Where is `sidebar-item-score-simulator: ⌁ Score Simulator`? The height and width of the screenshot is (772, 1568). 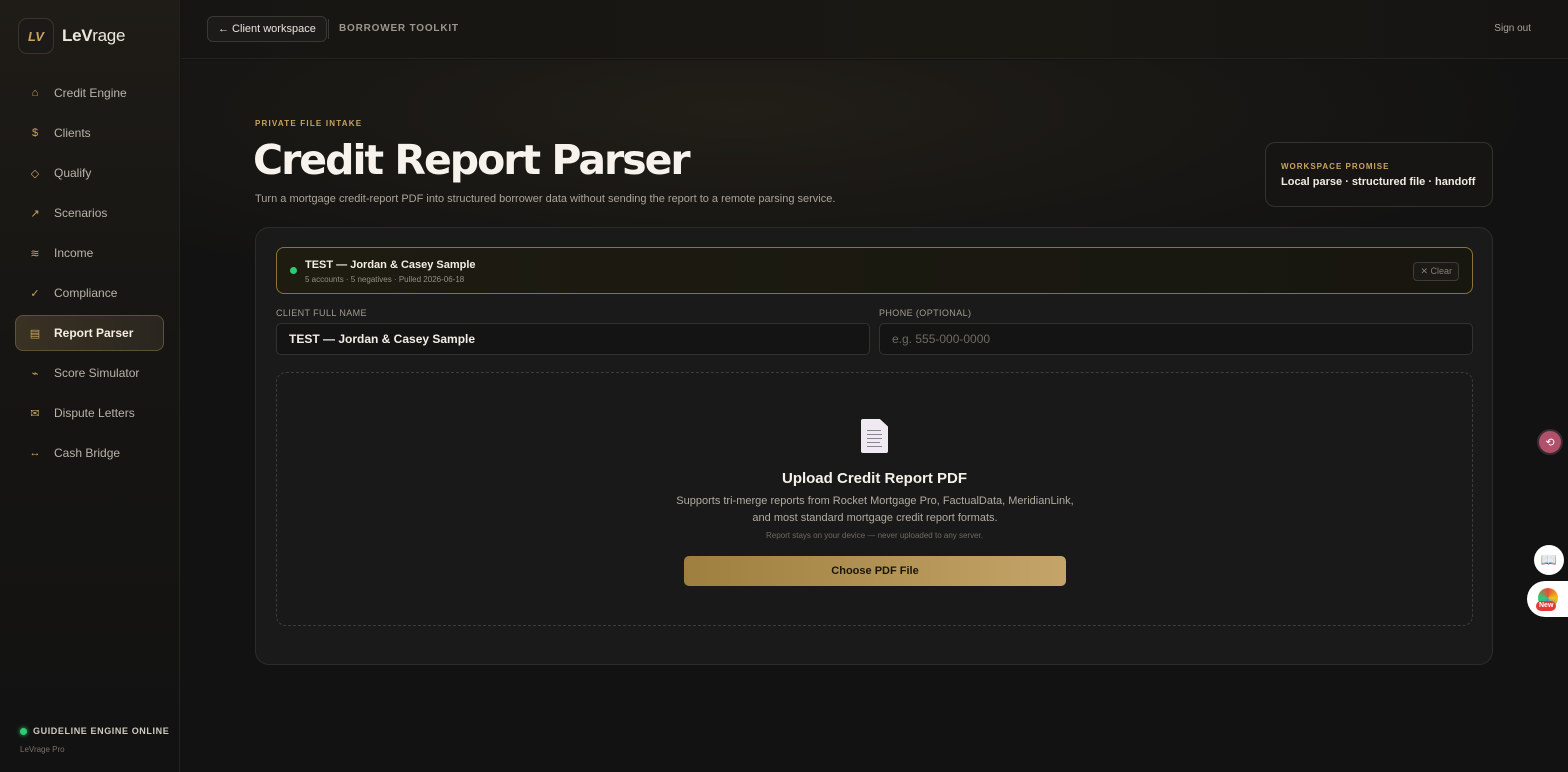 sidebar-item-score-simulator: ⌁ Score Simulator is located at coordinates (89, 373).